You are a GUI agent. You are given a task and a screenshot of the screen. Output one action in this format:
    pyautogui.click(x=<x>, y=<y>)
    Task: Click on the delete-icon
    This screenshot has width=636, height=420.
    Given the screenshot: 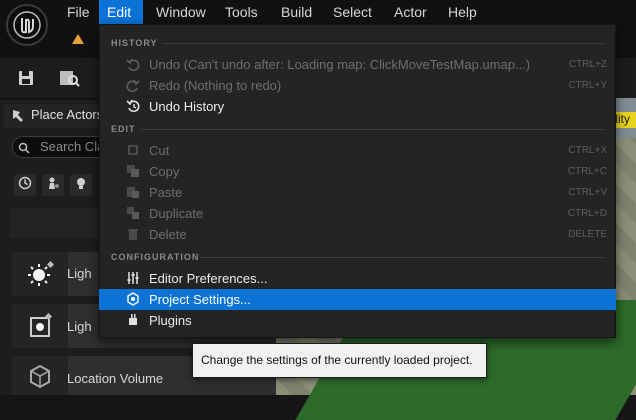 What is the action you would take?
    pyautogui.click(x=133, y=234)
    